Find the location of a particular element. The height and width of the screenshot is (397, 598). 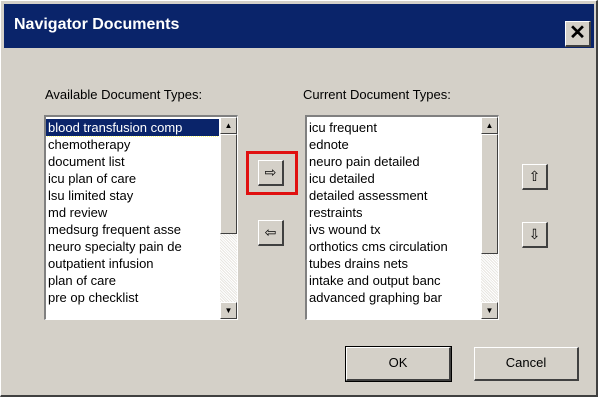

available-scroll-up-button: ▲ is located at coordinates (228, 125).